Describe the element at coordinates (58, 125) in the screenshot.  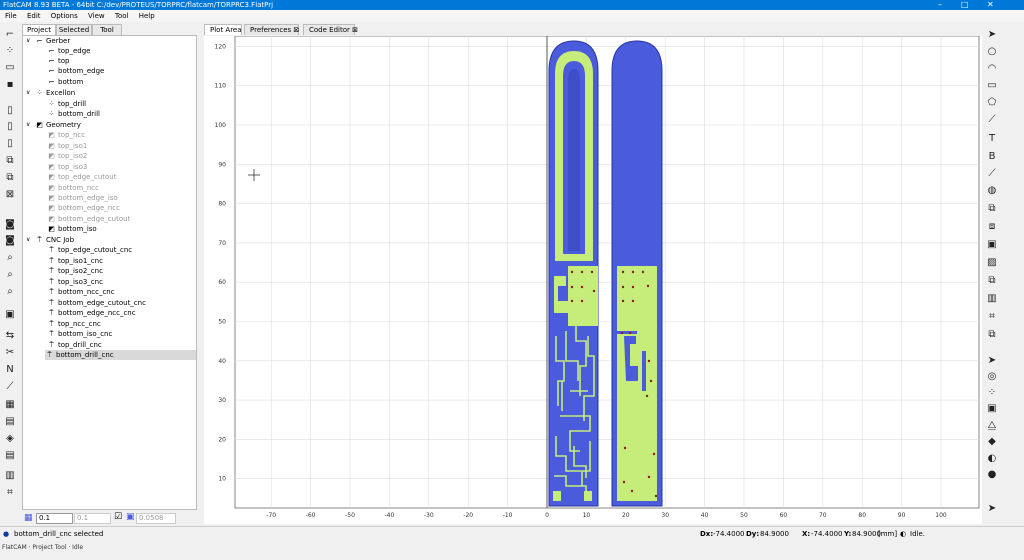
I see `tree-group-geometry: ◩ Geometry` at that location.